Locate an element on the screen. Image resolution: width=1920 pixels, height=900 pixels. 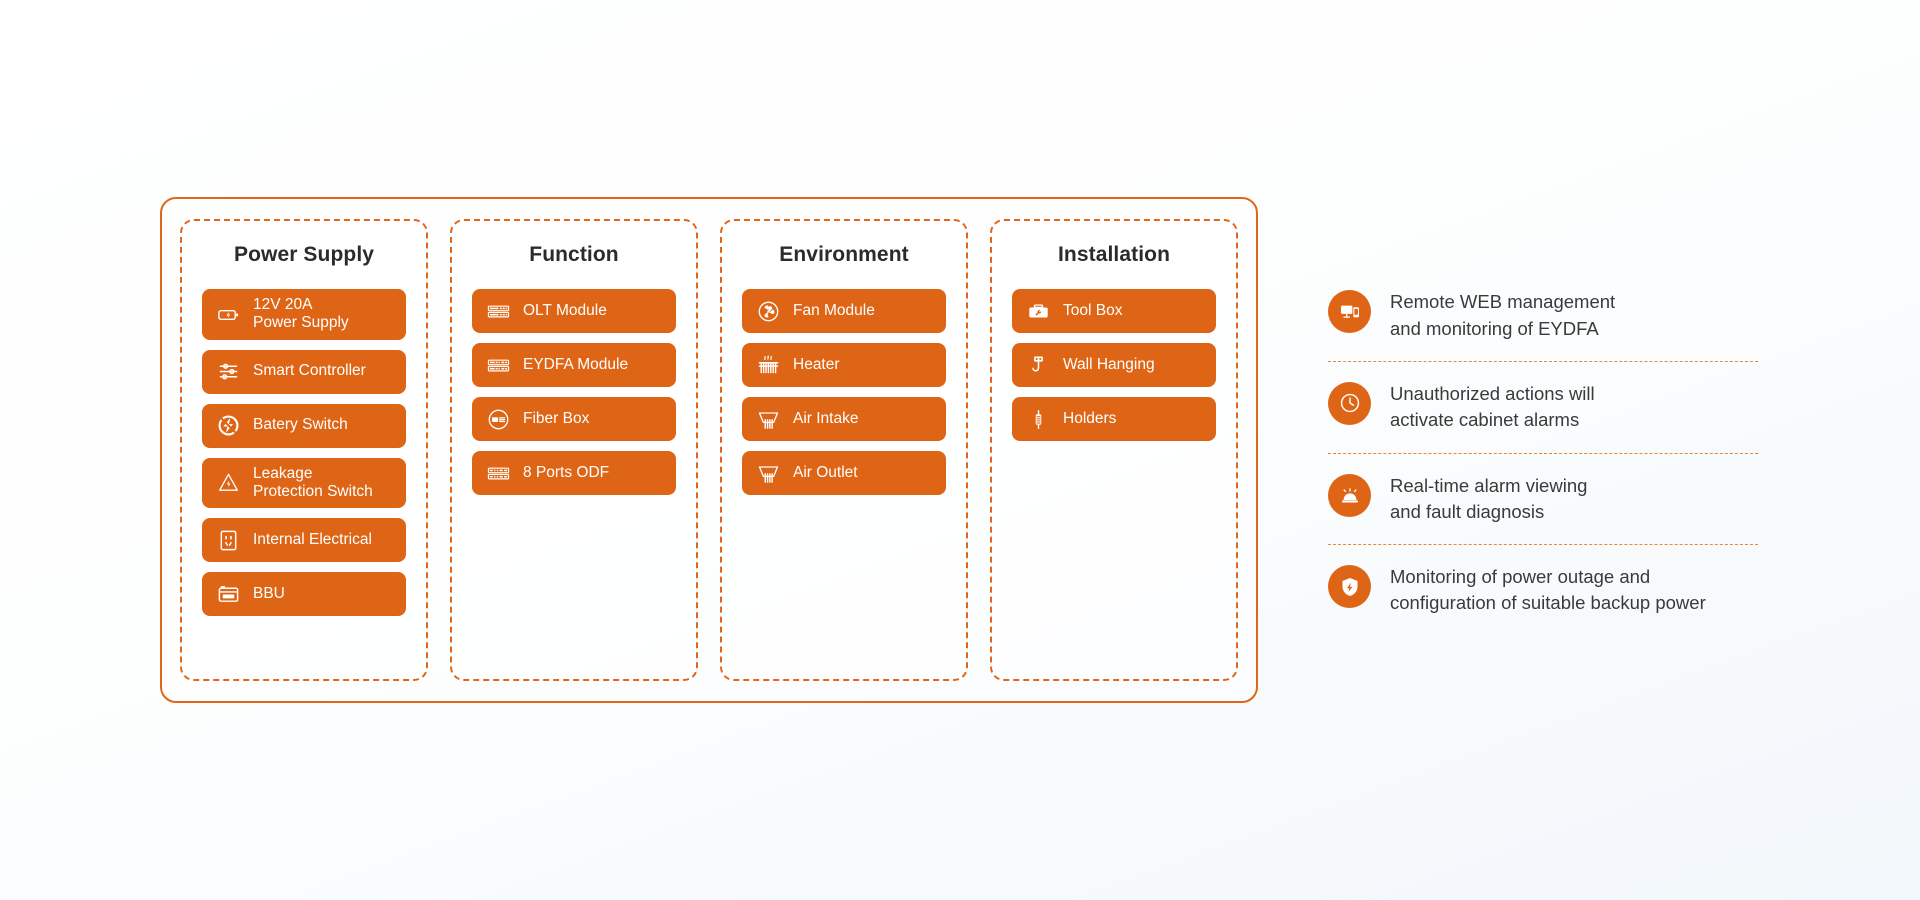
spec-item-smart-controller: Smart Controller is located at coordinates (304, 371).